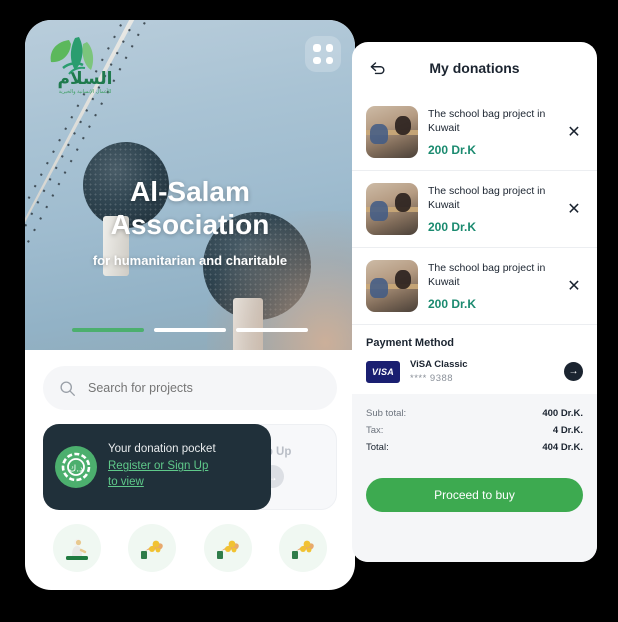 This screenshot has width=618, height=622. What do you see at coordinates (162, 483) in the screenshot?
I see `pocket-register-link-line2: to view` at bounding box center [162, 483].